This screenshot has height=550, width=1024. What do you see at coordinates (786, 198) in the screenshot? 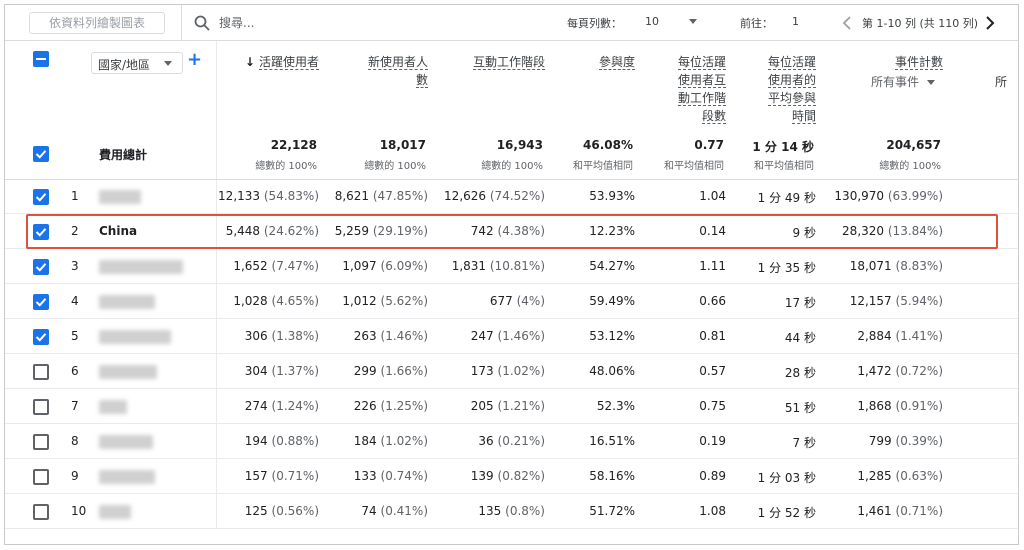
I see `cell-value: 1 分 49 秒` at bounding box center [786, 198].